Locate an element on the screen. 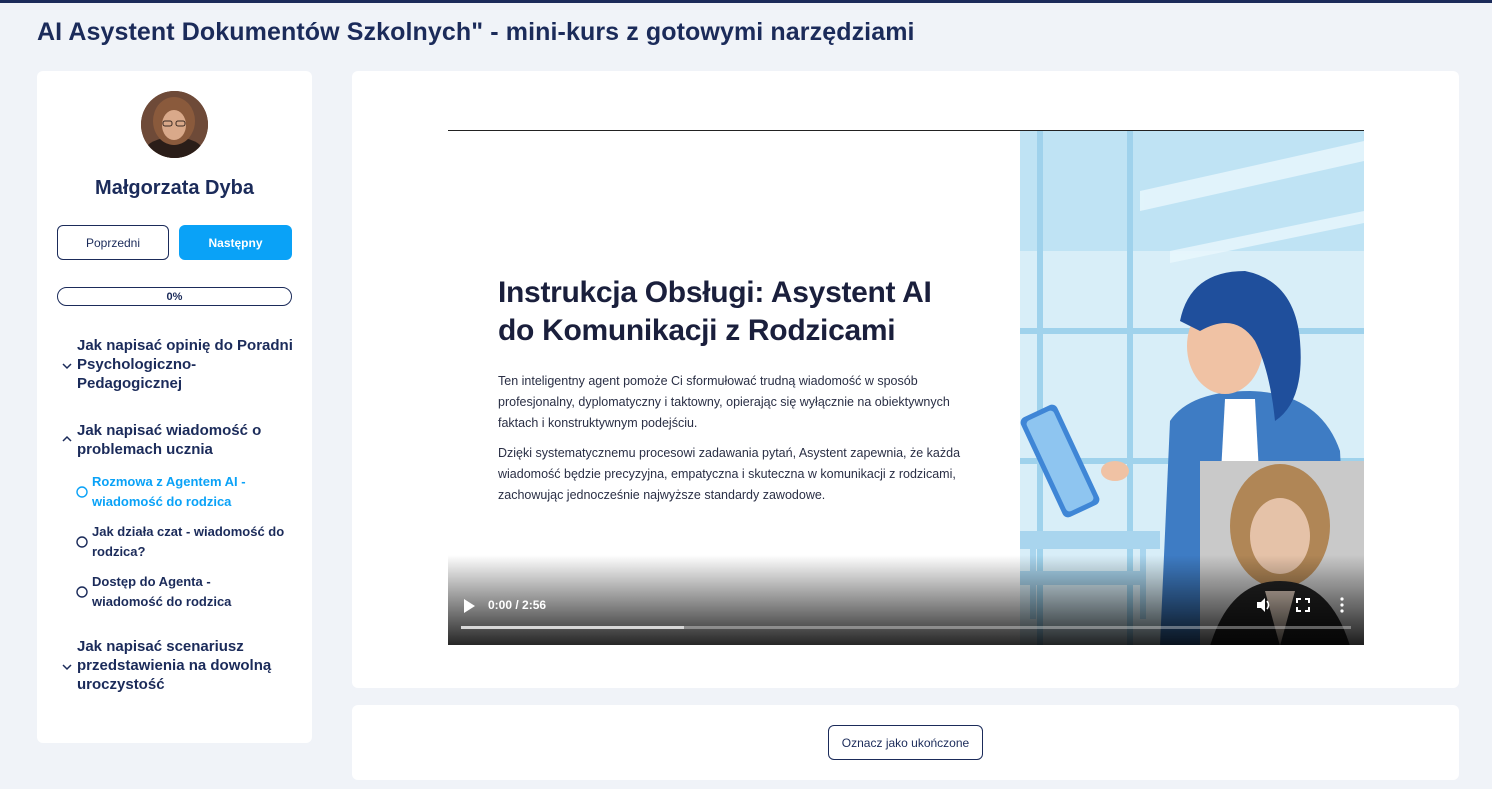 This screenshot has height=789, width=1492. progress-label: 0% is located at coordinates (174, 296).